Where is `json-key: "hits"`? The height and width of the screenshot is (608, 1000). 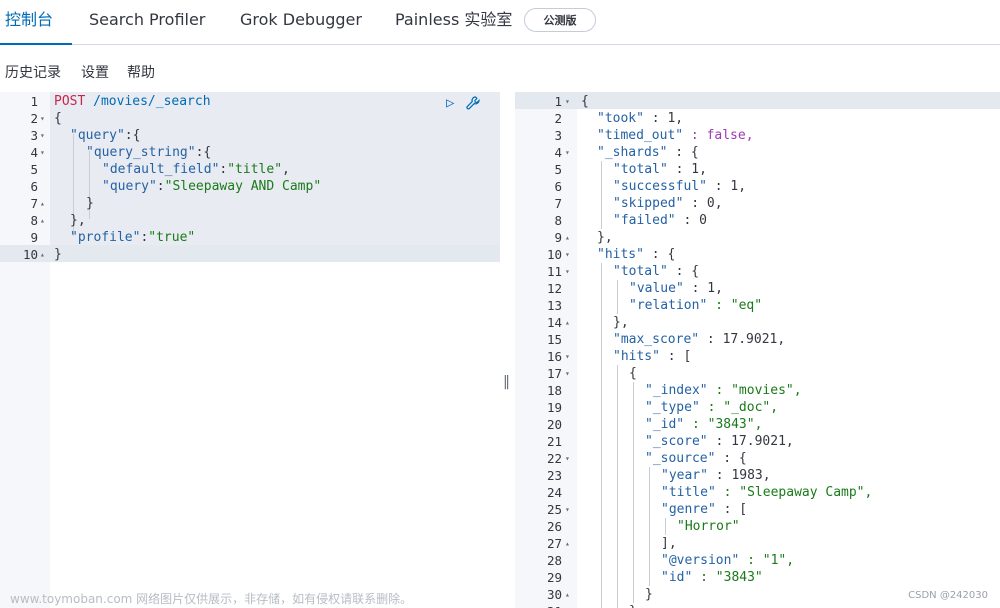 json-key: "hits" is located at coordinates (620, 254).